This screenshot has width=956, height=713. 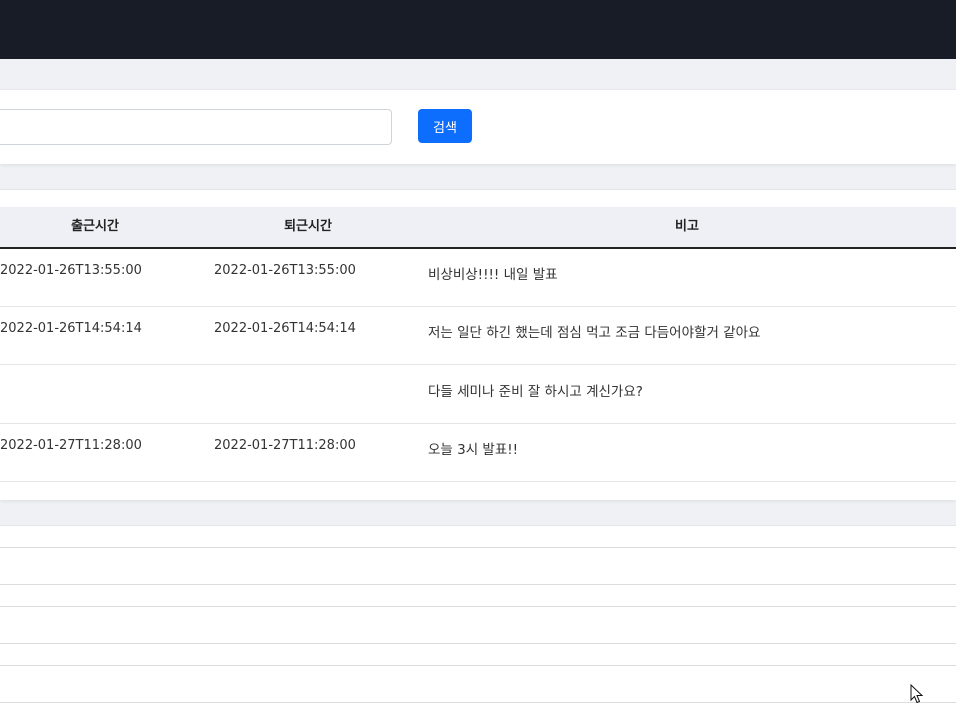 What do you see at coordinates (594, 333) in the screenshot?
I see `note-cell: 저는 일단 하긴 했는데 점심 먹고 조금 다듬어야할거 같아요` at bounding box center [594, 333].